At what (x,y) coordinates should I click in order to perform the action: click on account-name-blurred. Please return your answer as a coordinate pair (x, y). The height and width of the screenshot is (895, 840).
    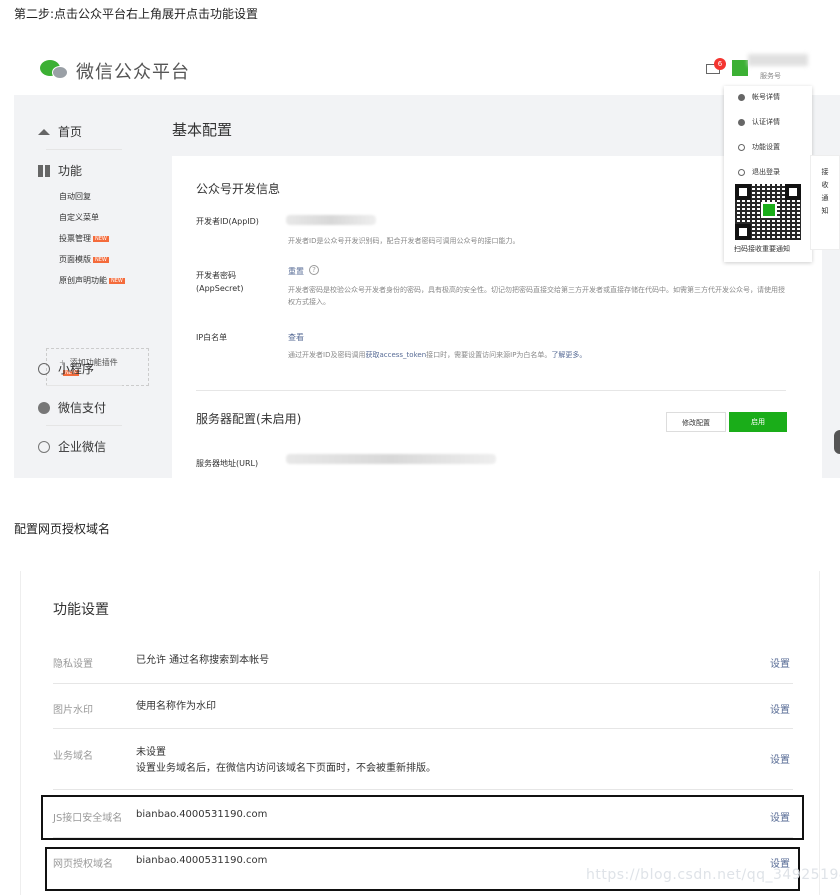
    Looking at the image, I should click on (778, 60).